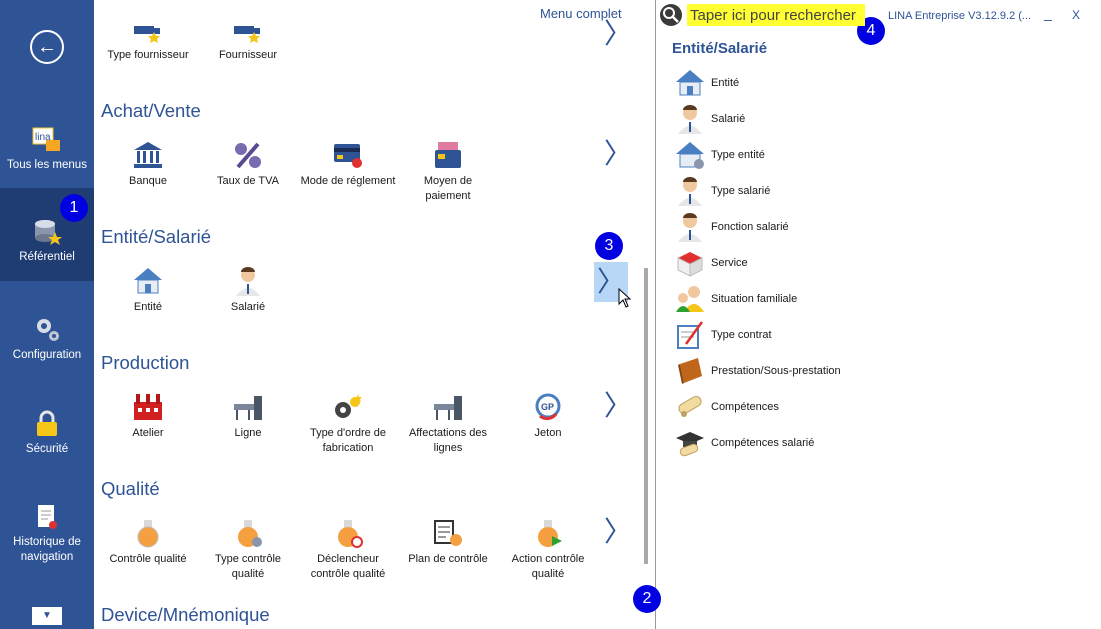  What do you see at coordinates (248, 181) in the screenshot?
I see `tile-label: Taux de TVA` at bounding box center [248, 181].